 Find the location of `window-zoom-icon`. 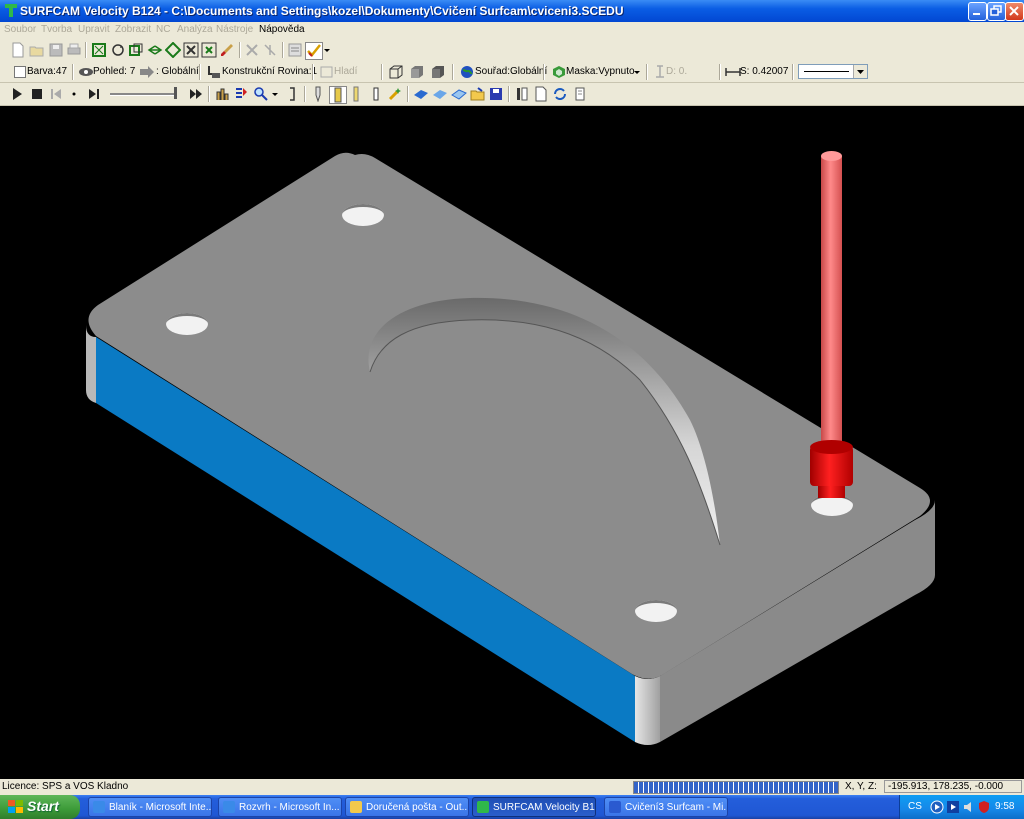

window-zoom-icon is located at coordinates (136, 50).